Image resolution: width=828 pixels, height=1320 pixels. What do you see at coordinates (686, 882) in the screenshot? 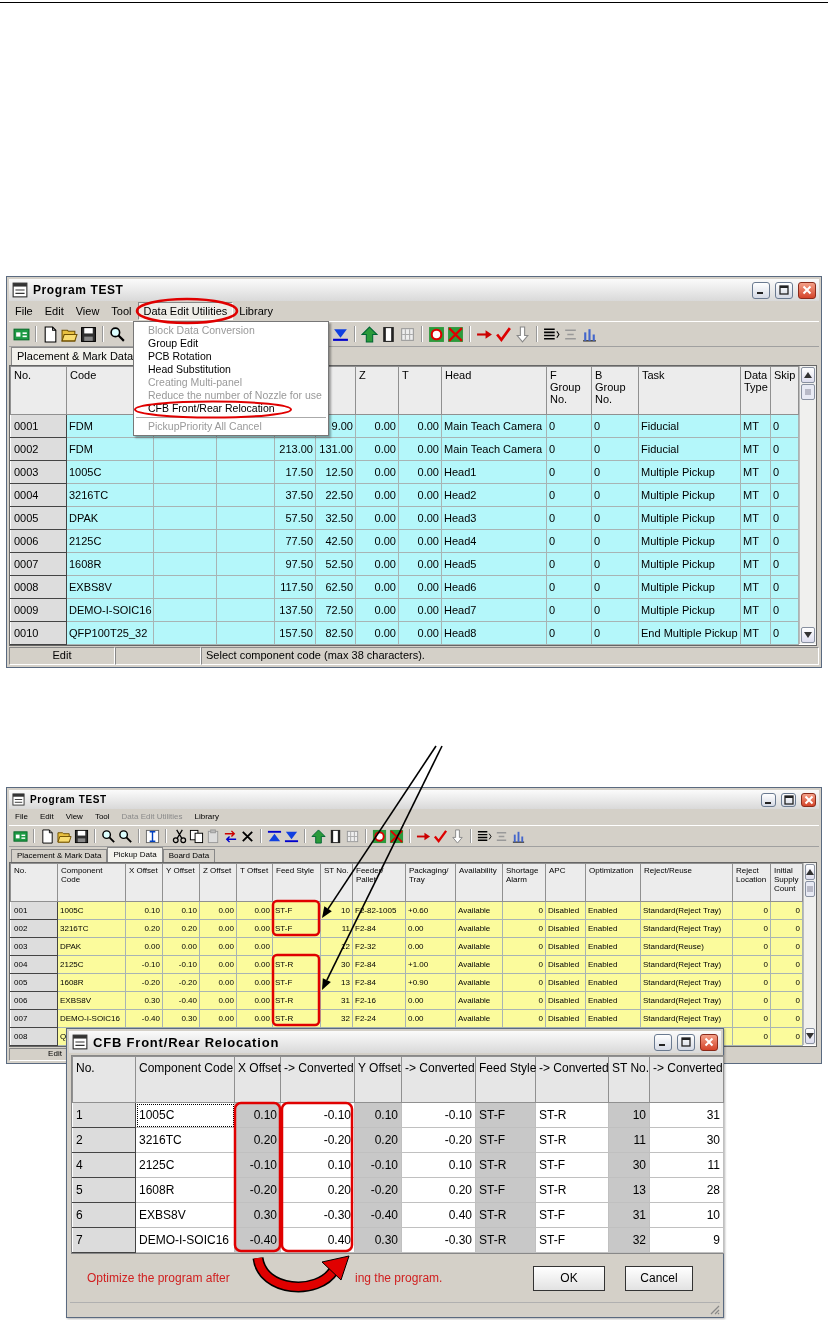
I see `column-header: Reject/Reuse` at bounding box center [686, 882].